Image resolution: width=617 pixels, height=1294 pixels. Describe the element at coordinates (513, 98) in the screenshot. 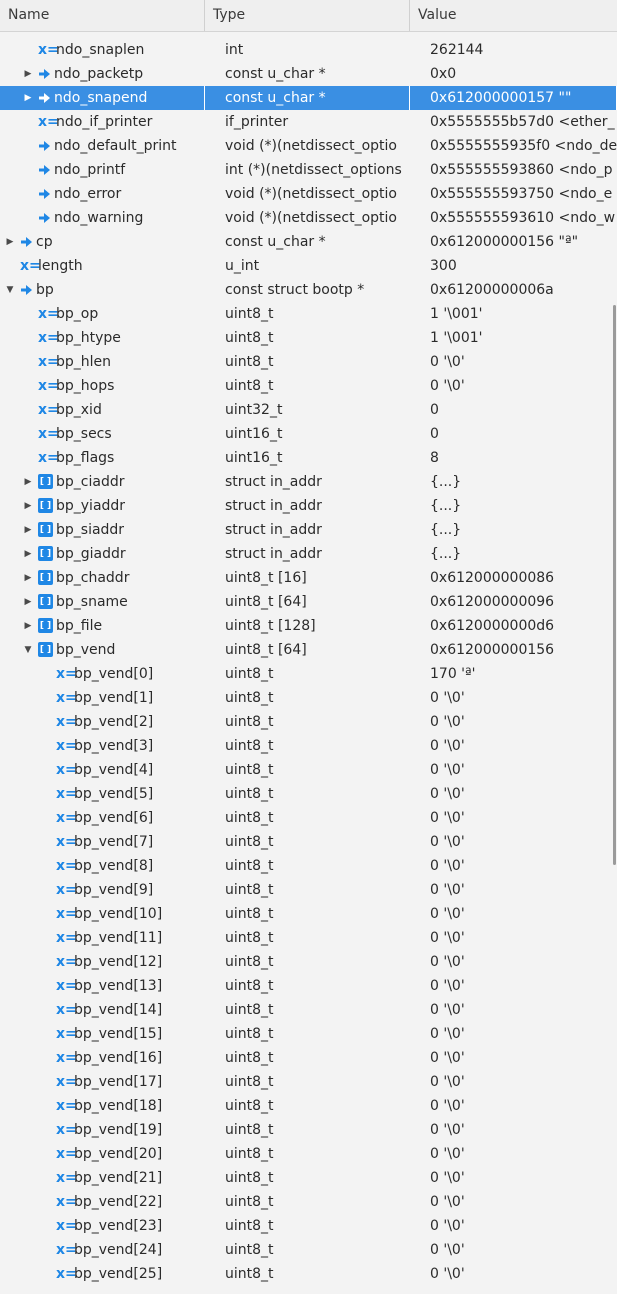

I see `value-cell: 0x612000000157 ""` at that location.